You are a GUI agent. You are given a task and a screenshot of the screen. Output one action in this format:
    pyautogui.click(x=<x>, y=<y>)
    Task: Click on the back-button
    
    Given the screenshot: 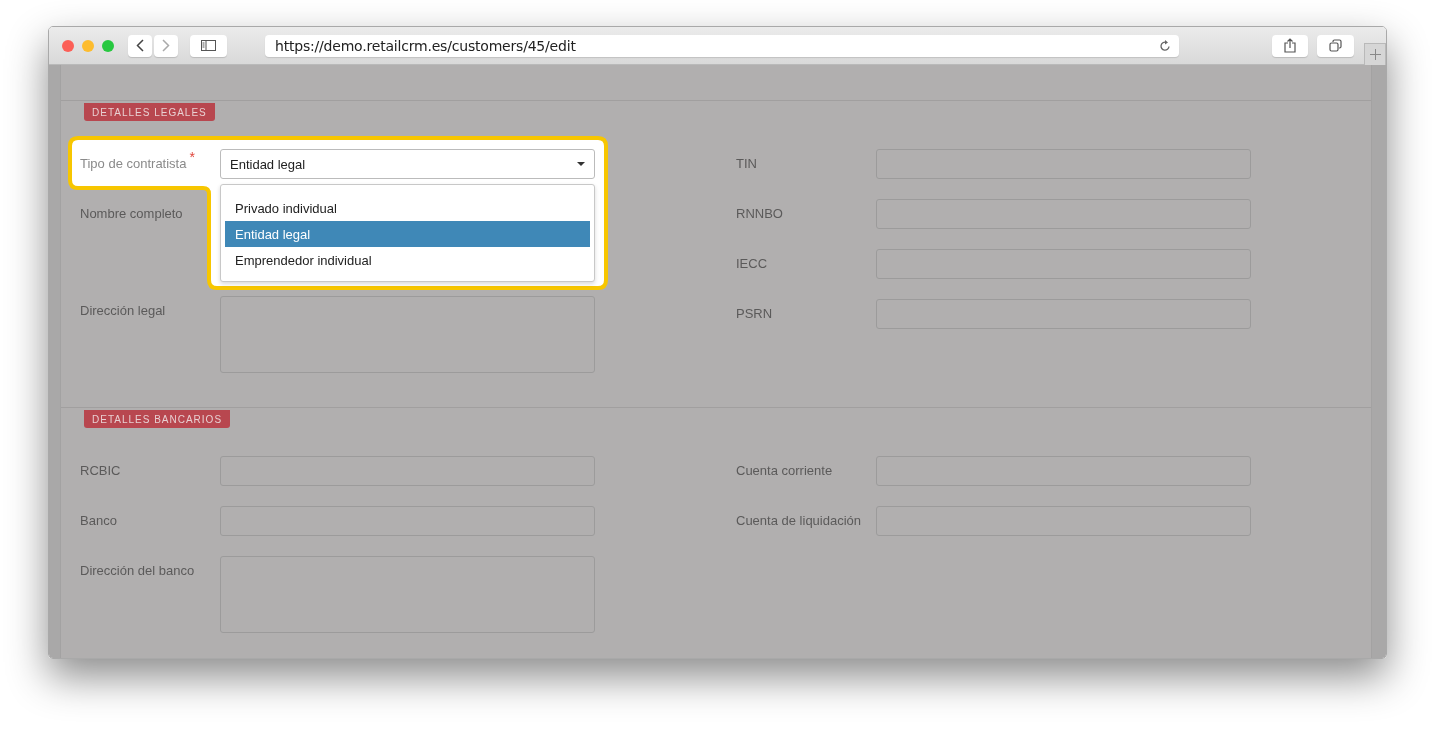 What is the action you would take?
    pyautogui.click(x=140, y=45)
    